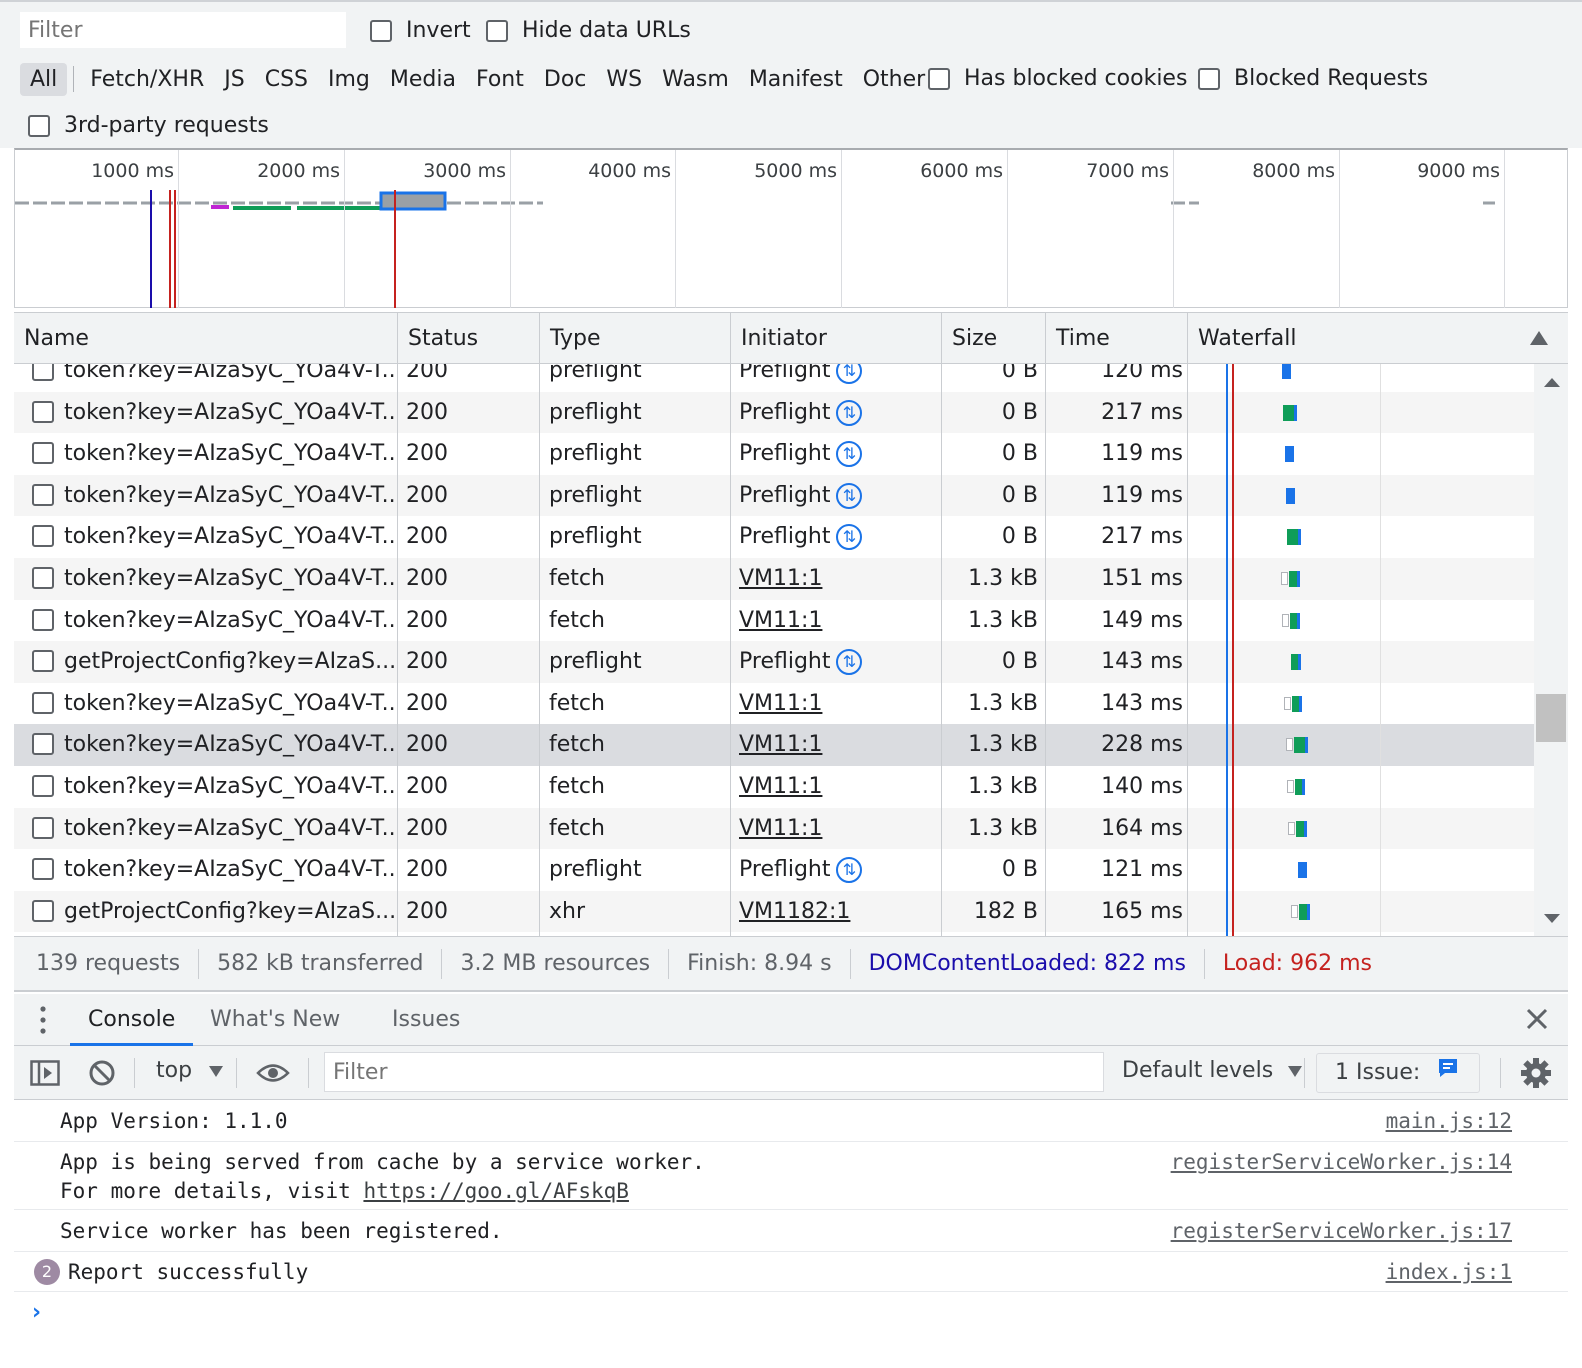 The height and width of the screenshot is (1368, 1582). I want to click on col-header-type: Type, so click(635, 339).